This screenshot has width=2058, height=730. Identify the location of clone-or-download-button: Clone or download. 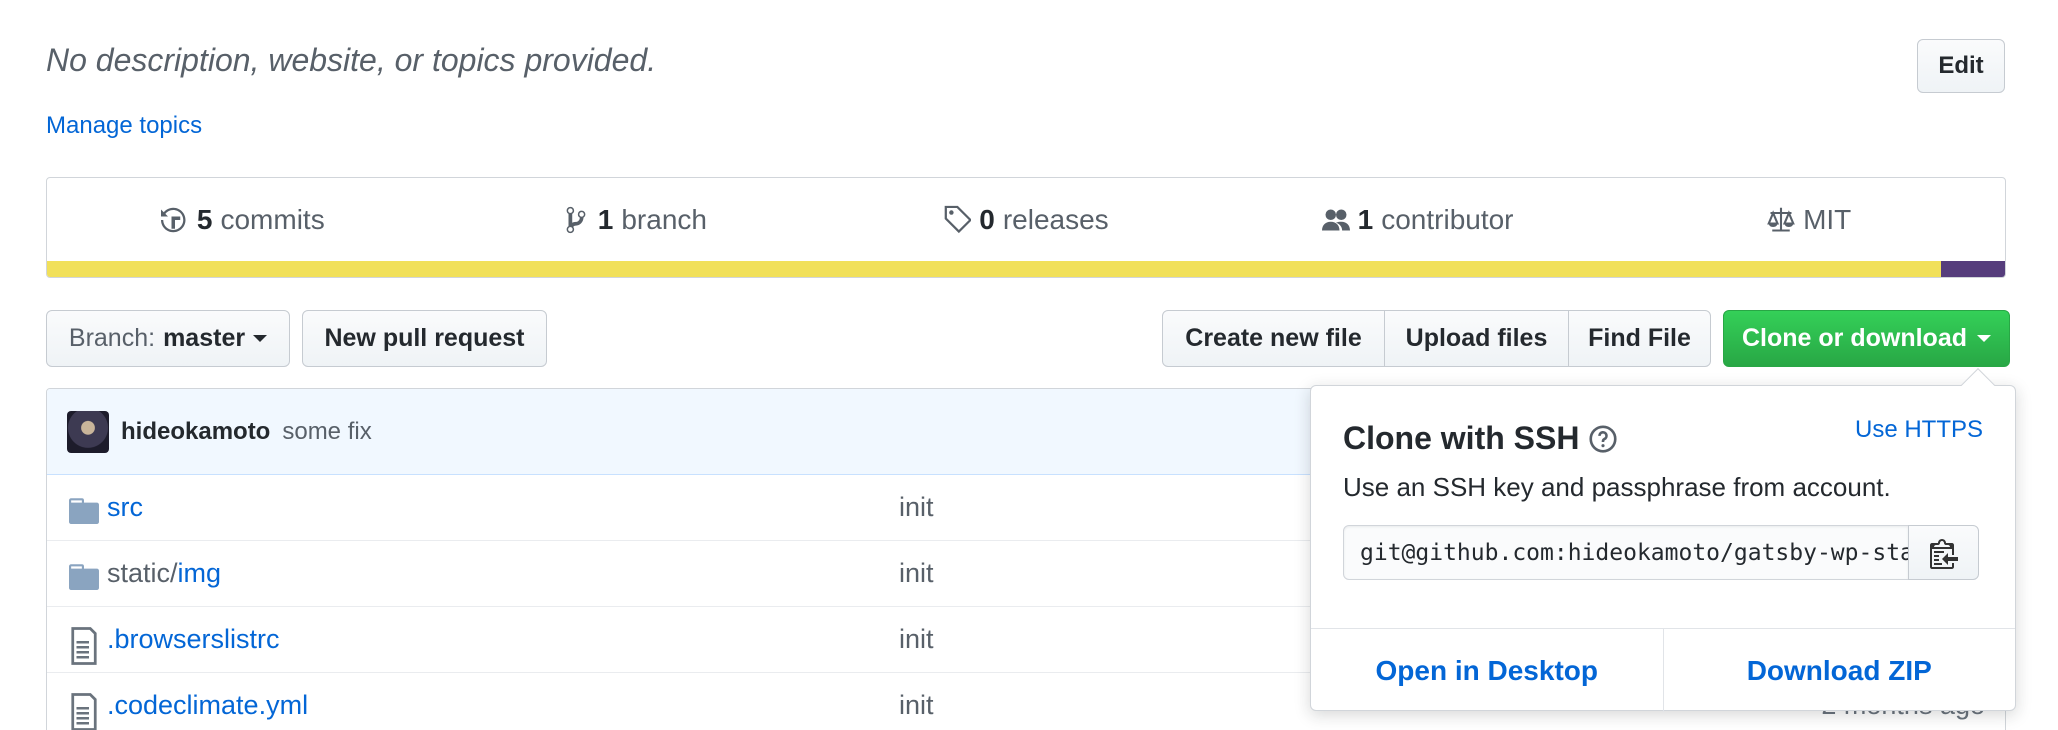
(1866, 338).